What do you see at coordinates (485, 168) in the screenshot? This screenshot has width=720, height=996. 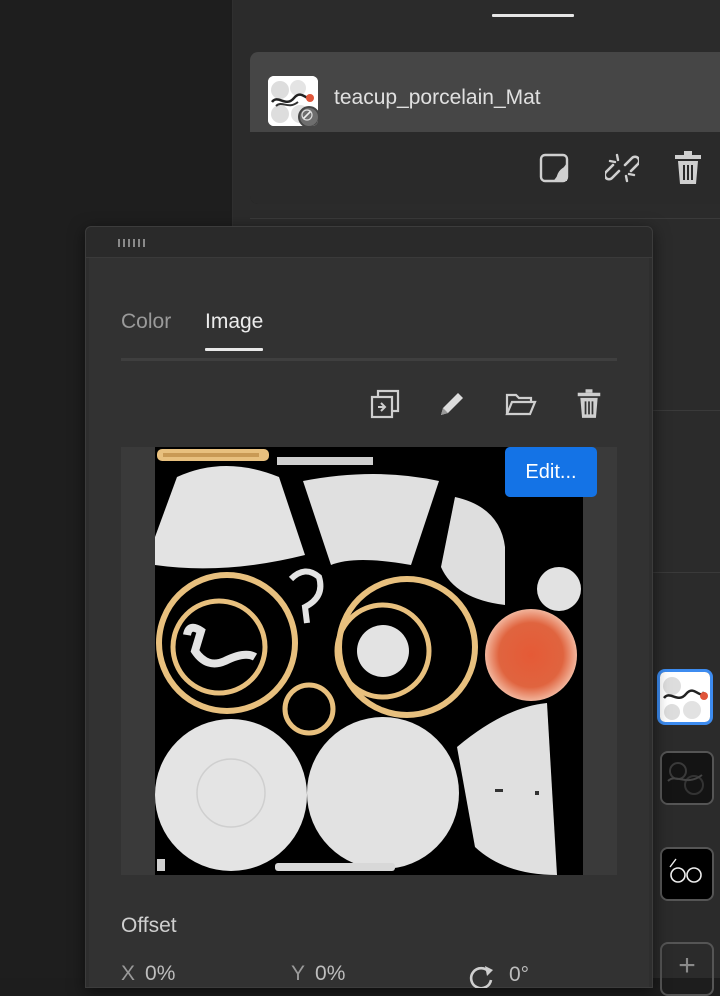 I see `material-actions` at bounding box center [485, 168].